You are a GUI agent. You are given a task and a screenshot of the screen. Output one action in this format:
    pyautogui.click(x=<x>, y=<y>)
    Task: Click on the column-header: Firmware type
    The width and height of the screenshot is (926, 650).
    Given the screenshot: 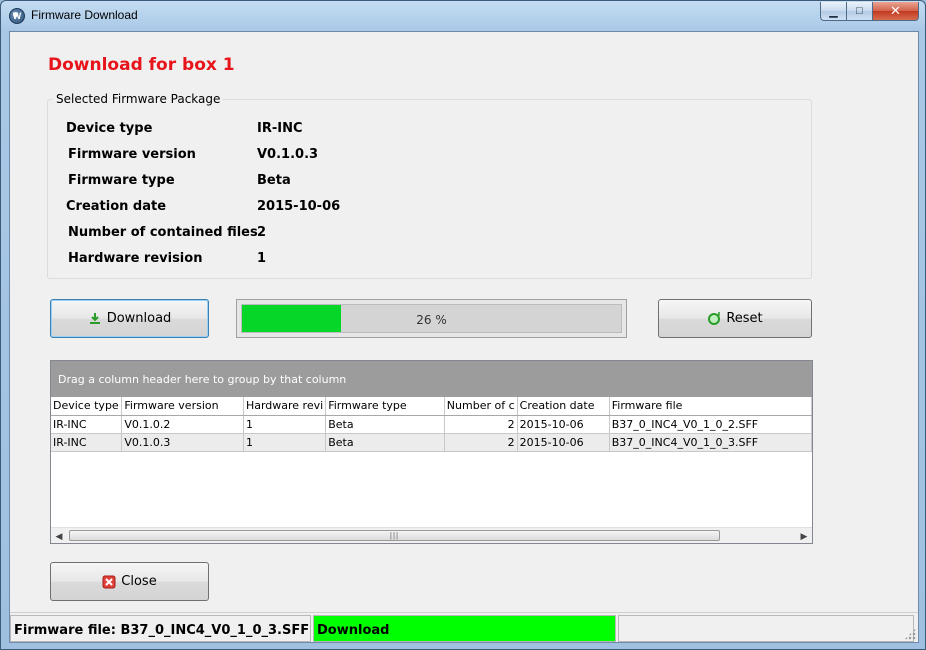 What is the action you would take?
    pyautogui.click(x=385, y=406)
    